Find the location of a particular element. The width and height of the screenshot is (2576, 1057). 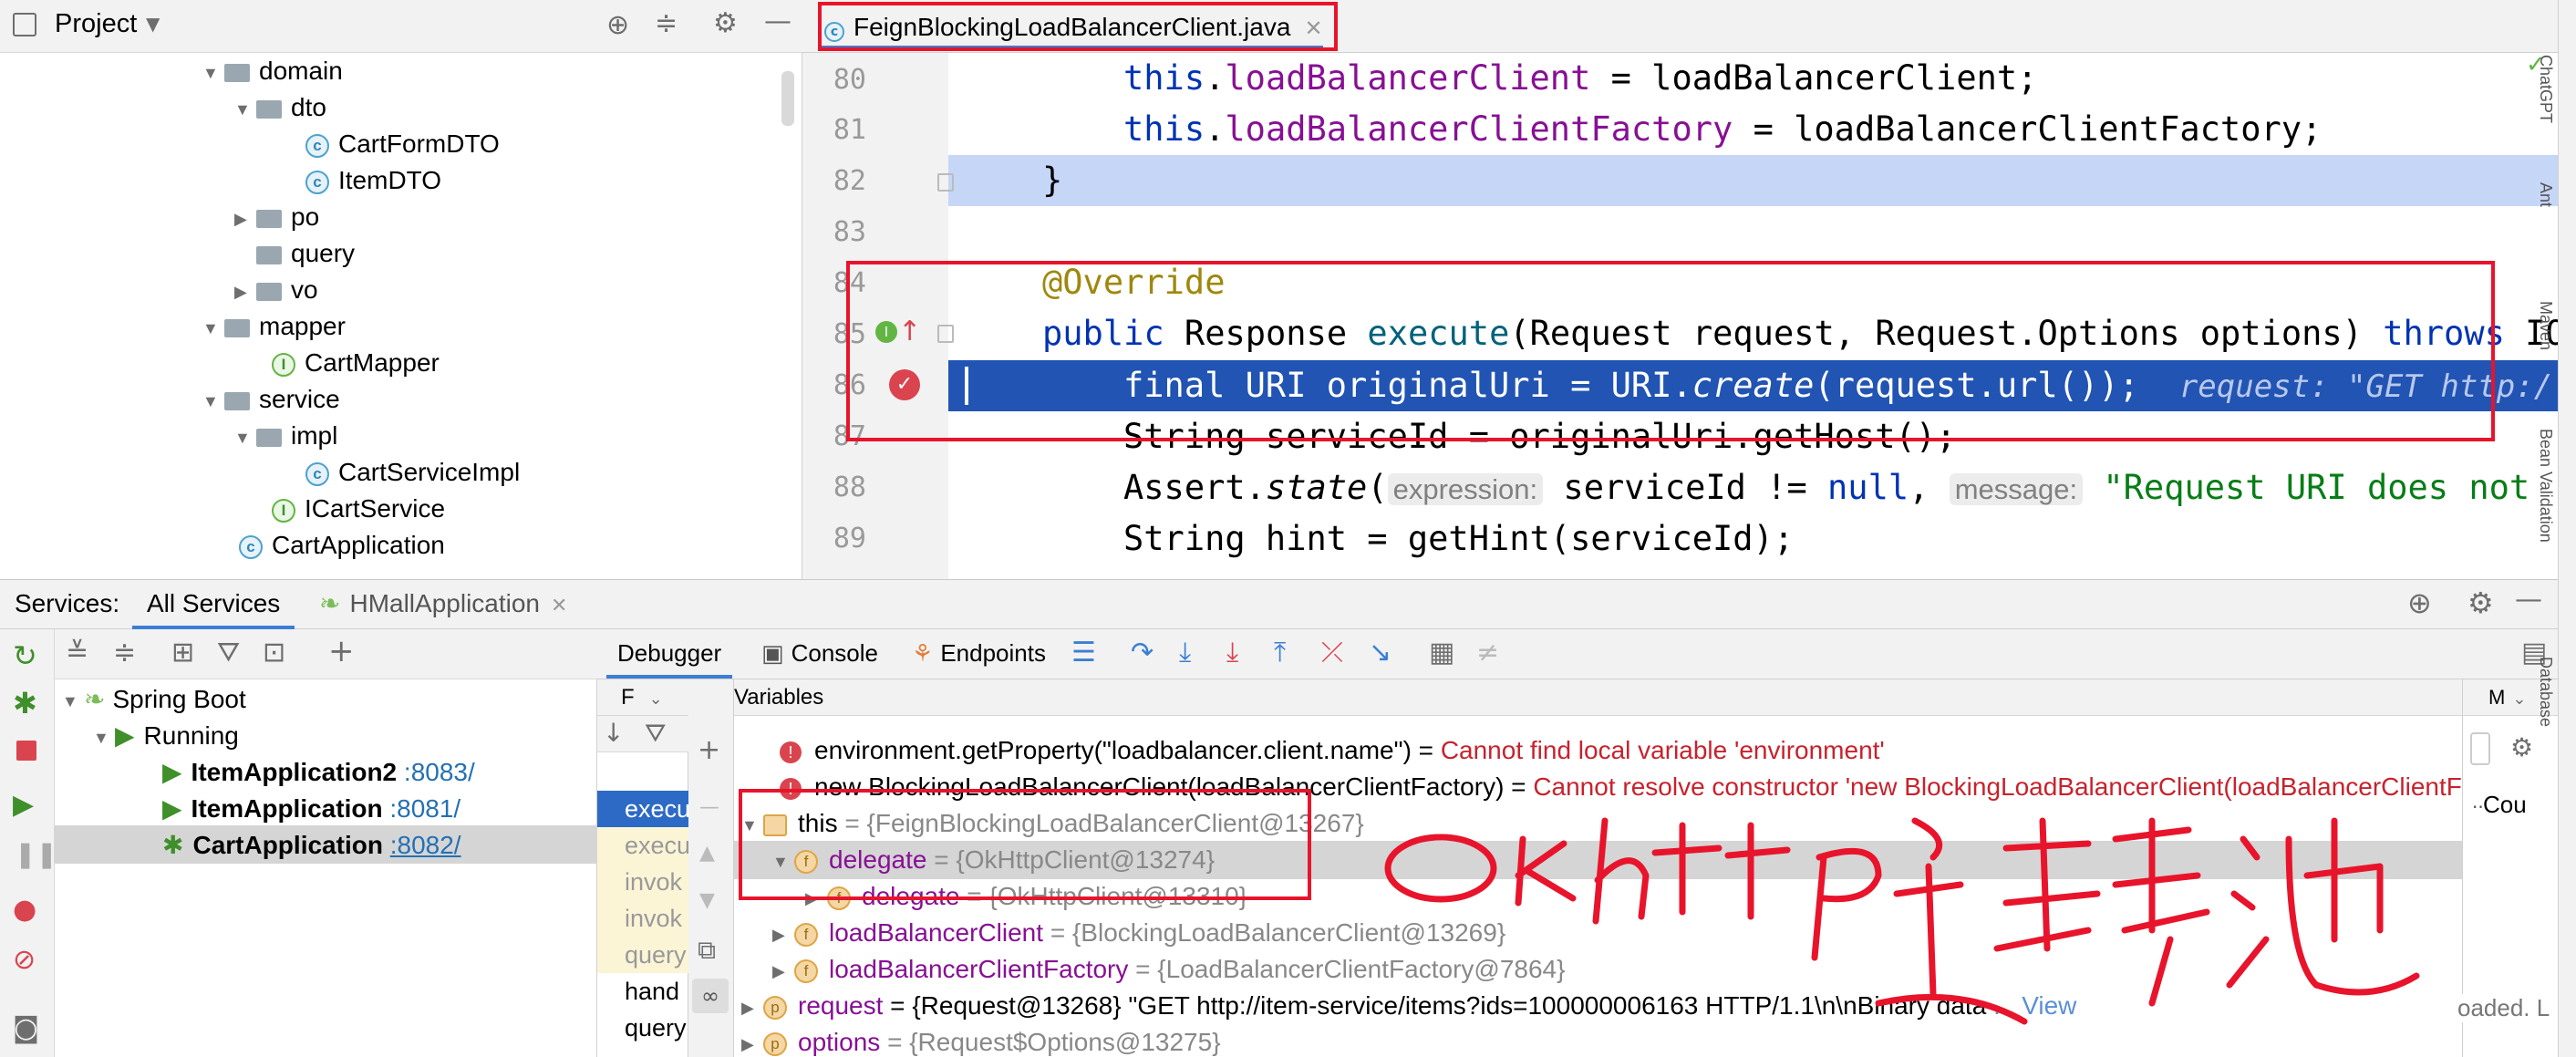

fold-icon is located at coordinates (945, 182).